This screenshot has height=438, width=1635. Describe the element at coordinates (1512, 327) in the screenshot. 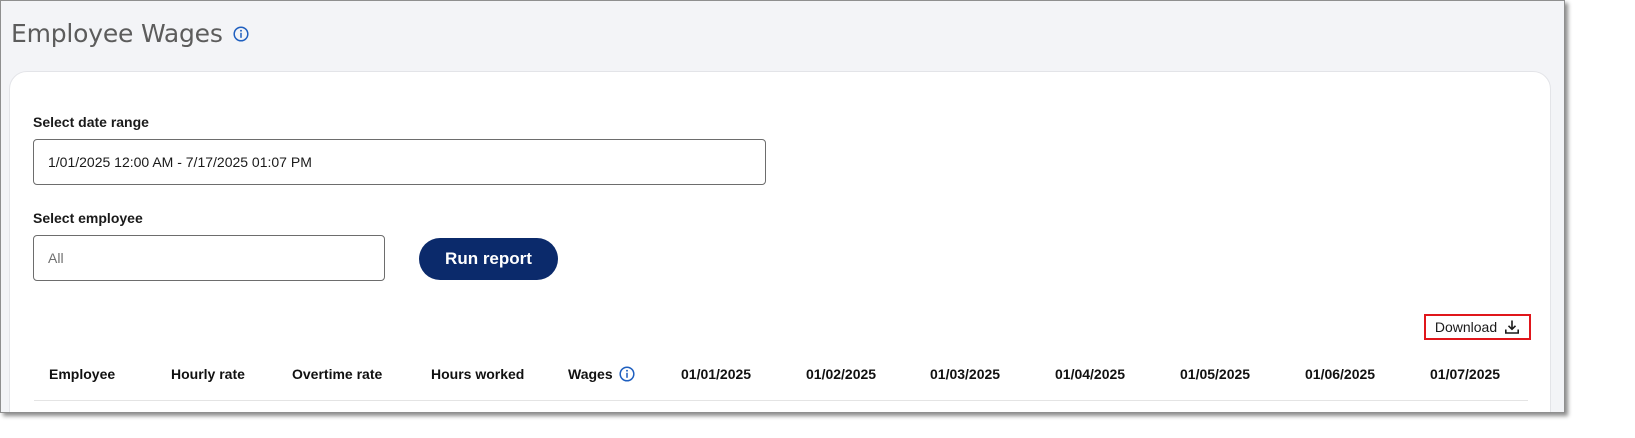

I see `download-icon` at that location.